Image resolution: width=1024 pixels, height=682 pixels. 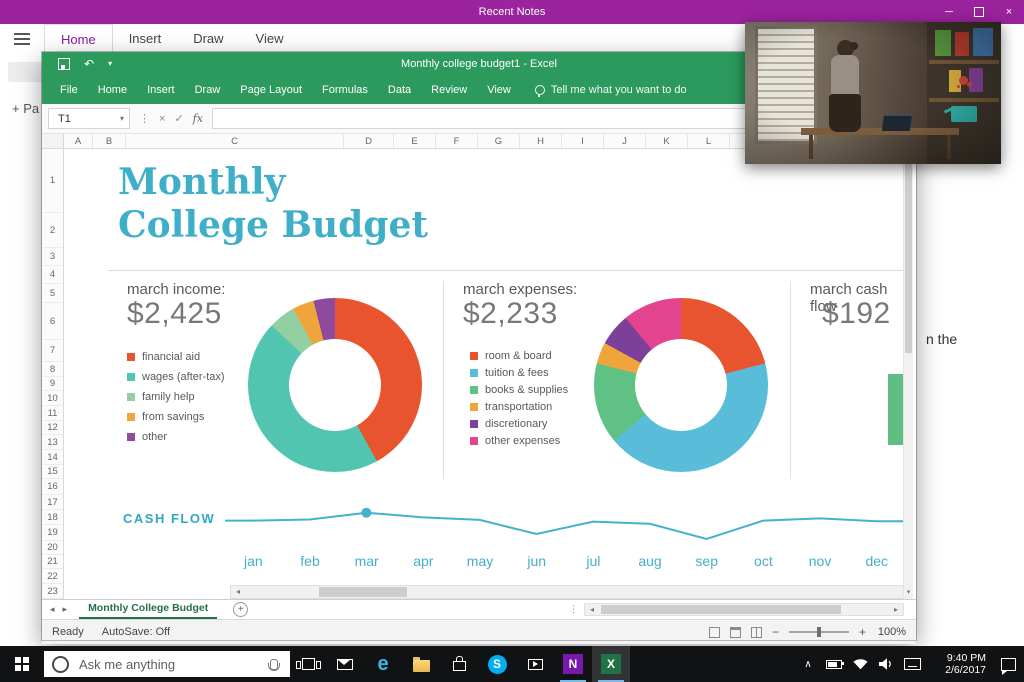 I want to click on row-header-6: 6, so click(x=52, y=321).